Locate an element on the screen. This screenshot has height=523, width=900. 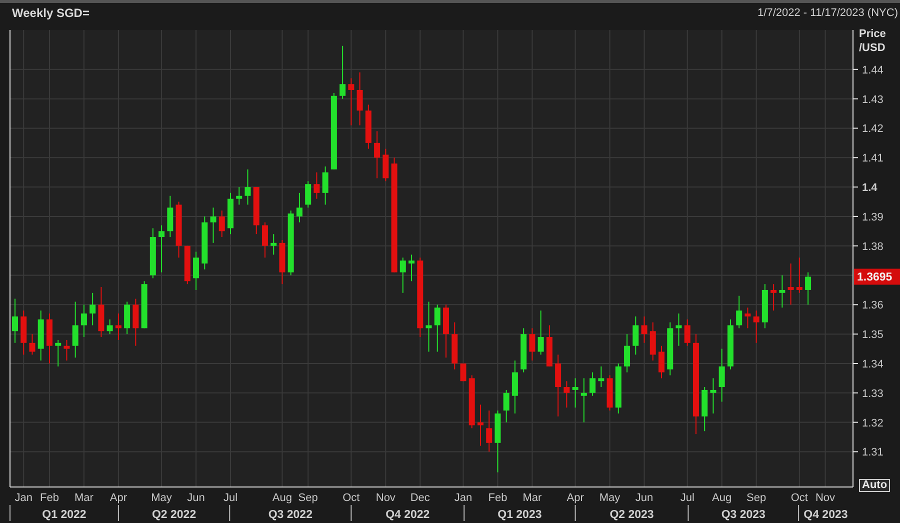
y-axis-label: 1.34 is located at coordinates (873, 364).